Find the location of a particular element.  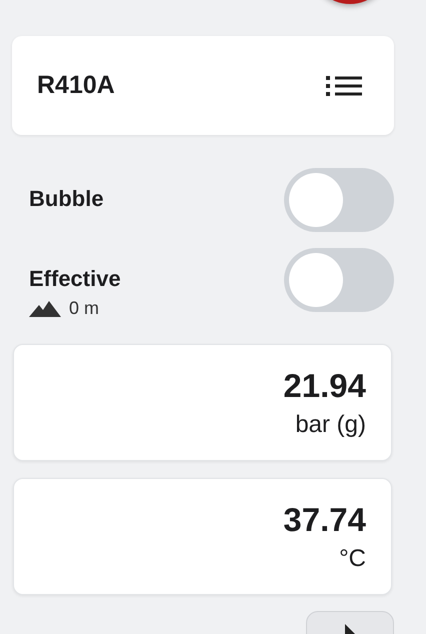

list-icon is located at coordinates (344, 86).